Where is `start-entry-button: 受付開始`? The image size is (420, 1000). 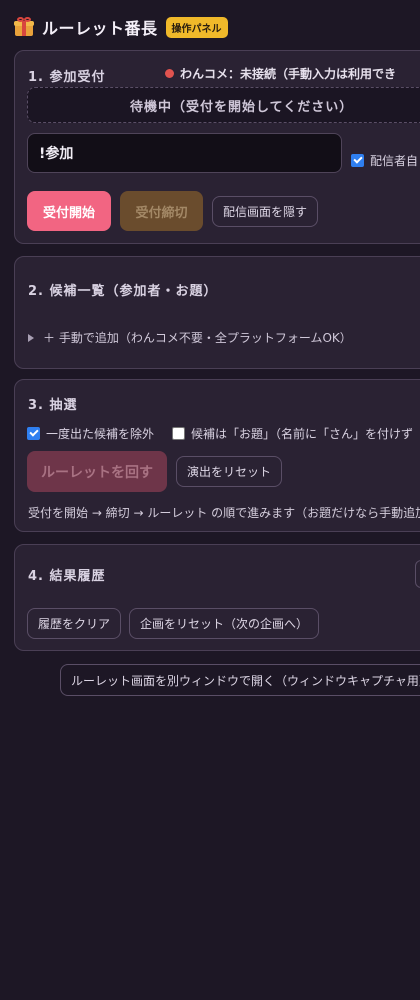
start-entry-button: 受付開始 is located at coordinates (69, 211).